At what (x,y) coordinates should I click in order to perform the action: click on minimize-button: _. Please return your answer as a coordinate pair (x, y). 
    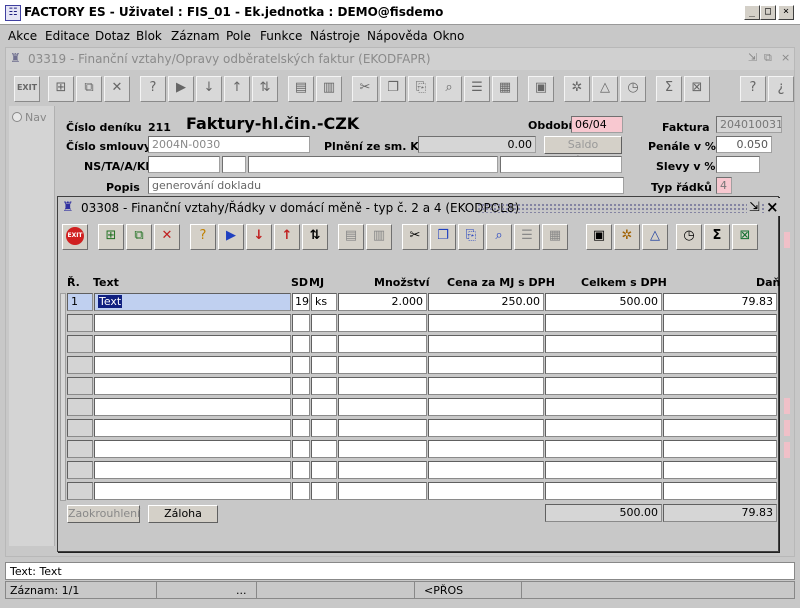
    Looking at the image, I should click on (752, 12).